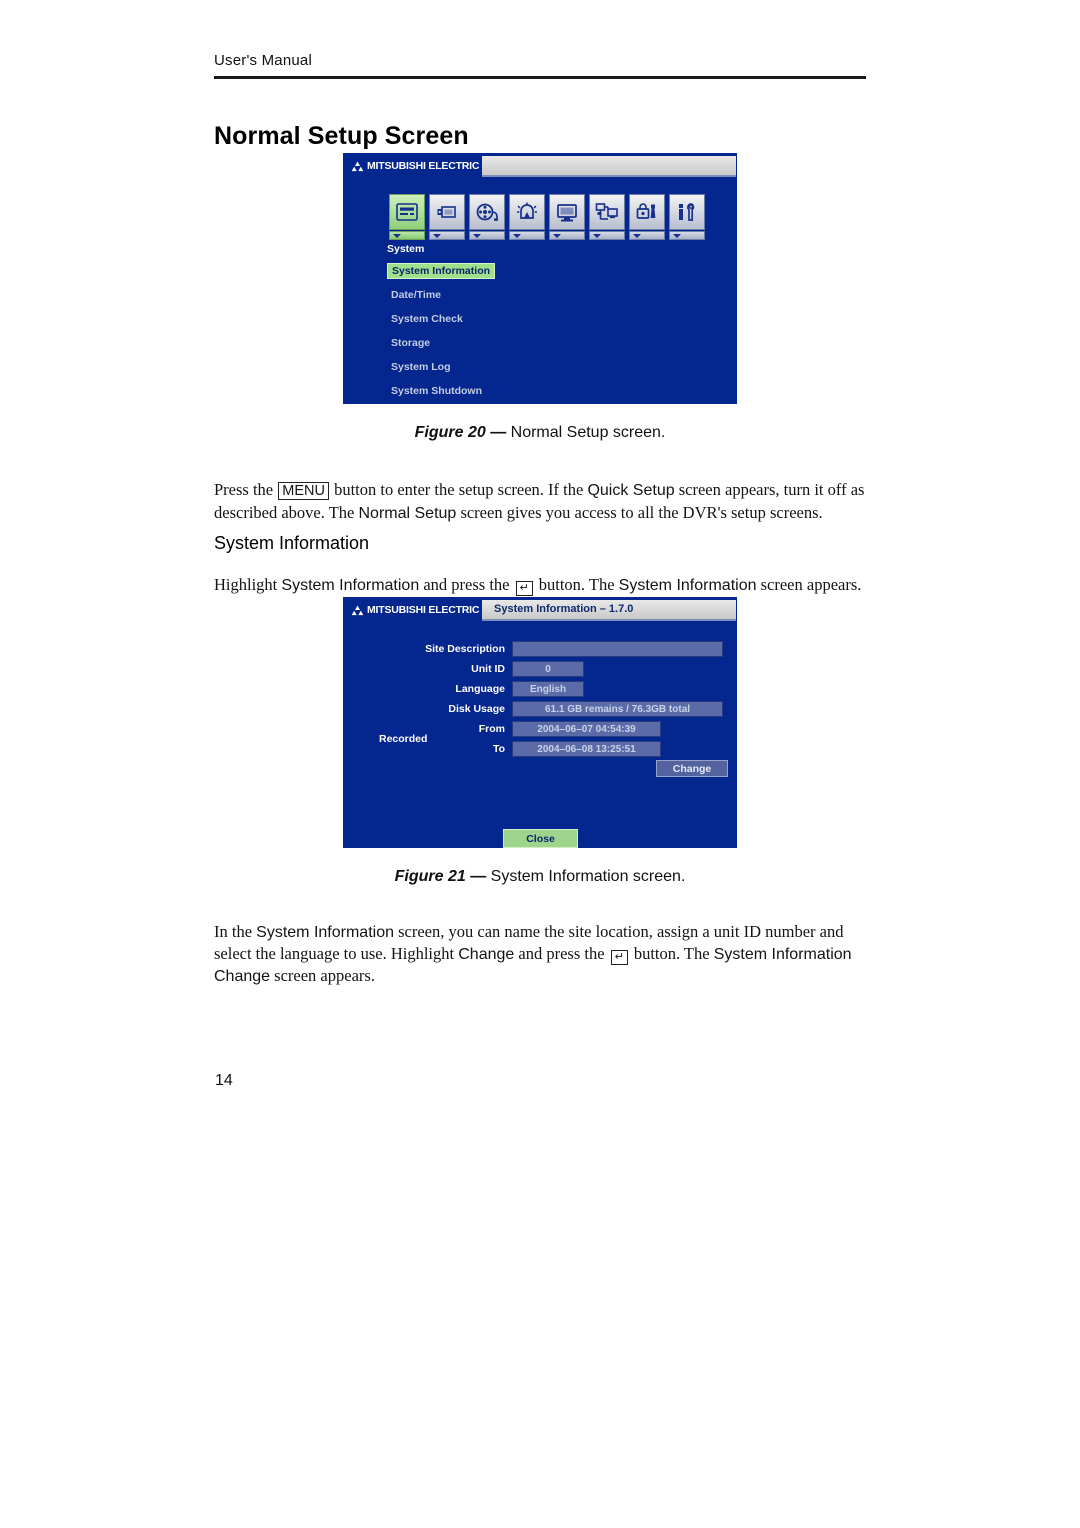 Image resolution: width=1080 pixels, height=1528 pixels. What do you see at coordinates (540, 838) in the screenshot?
I see `close-button: Close` at bounding box center [540, 838].